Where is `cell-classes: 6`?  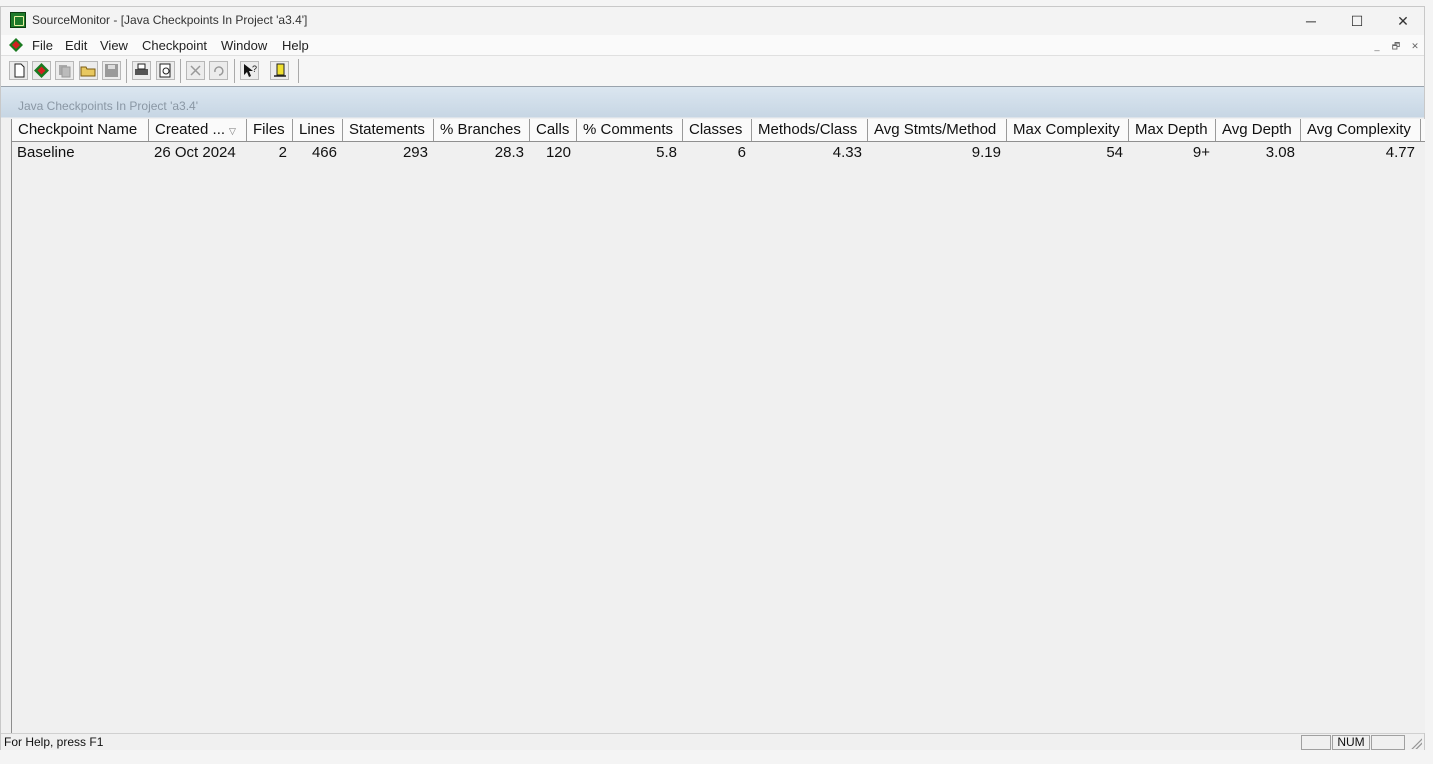 cell-classes: 6 is located at coordinates (741, 152).